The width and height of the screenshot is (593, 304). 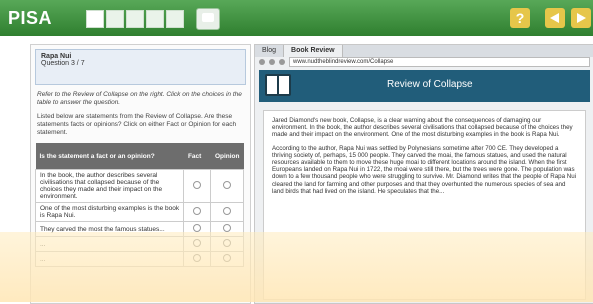 What do you see at coordinates (262, 62) in the screenshot?
I see `back-icon` at bounding box center [262, 62].